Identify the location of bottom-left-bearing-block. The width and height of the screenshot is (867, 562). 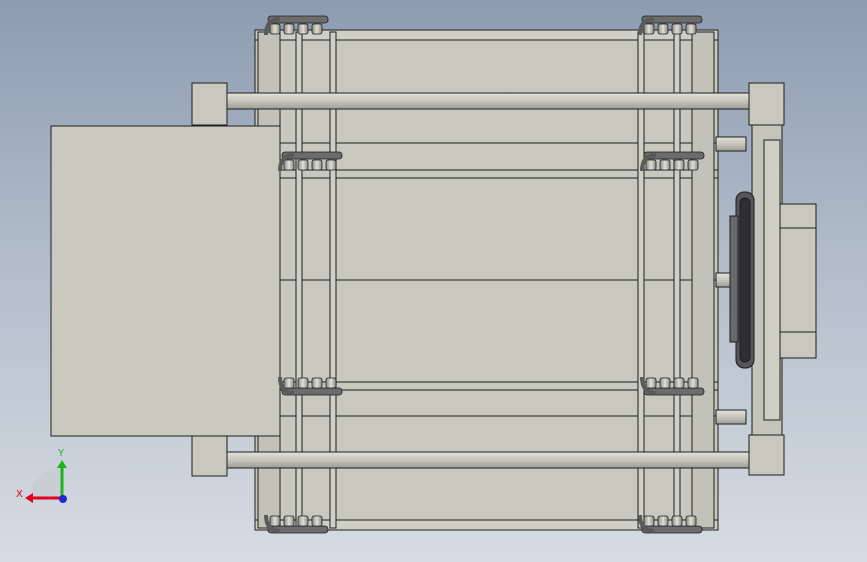
(209, 456).